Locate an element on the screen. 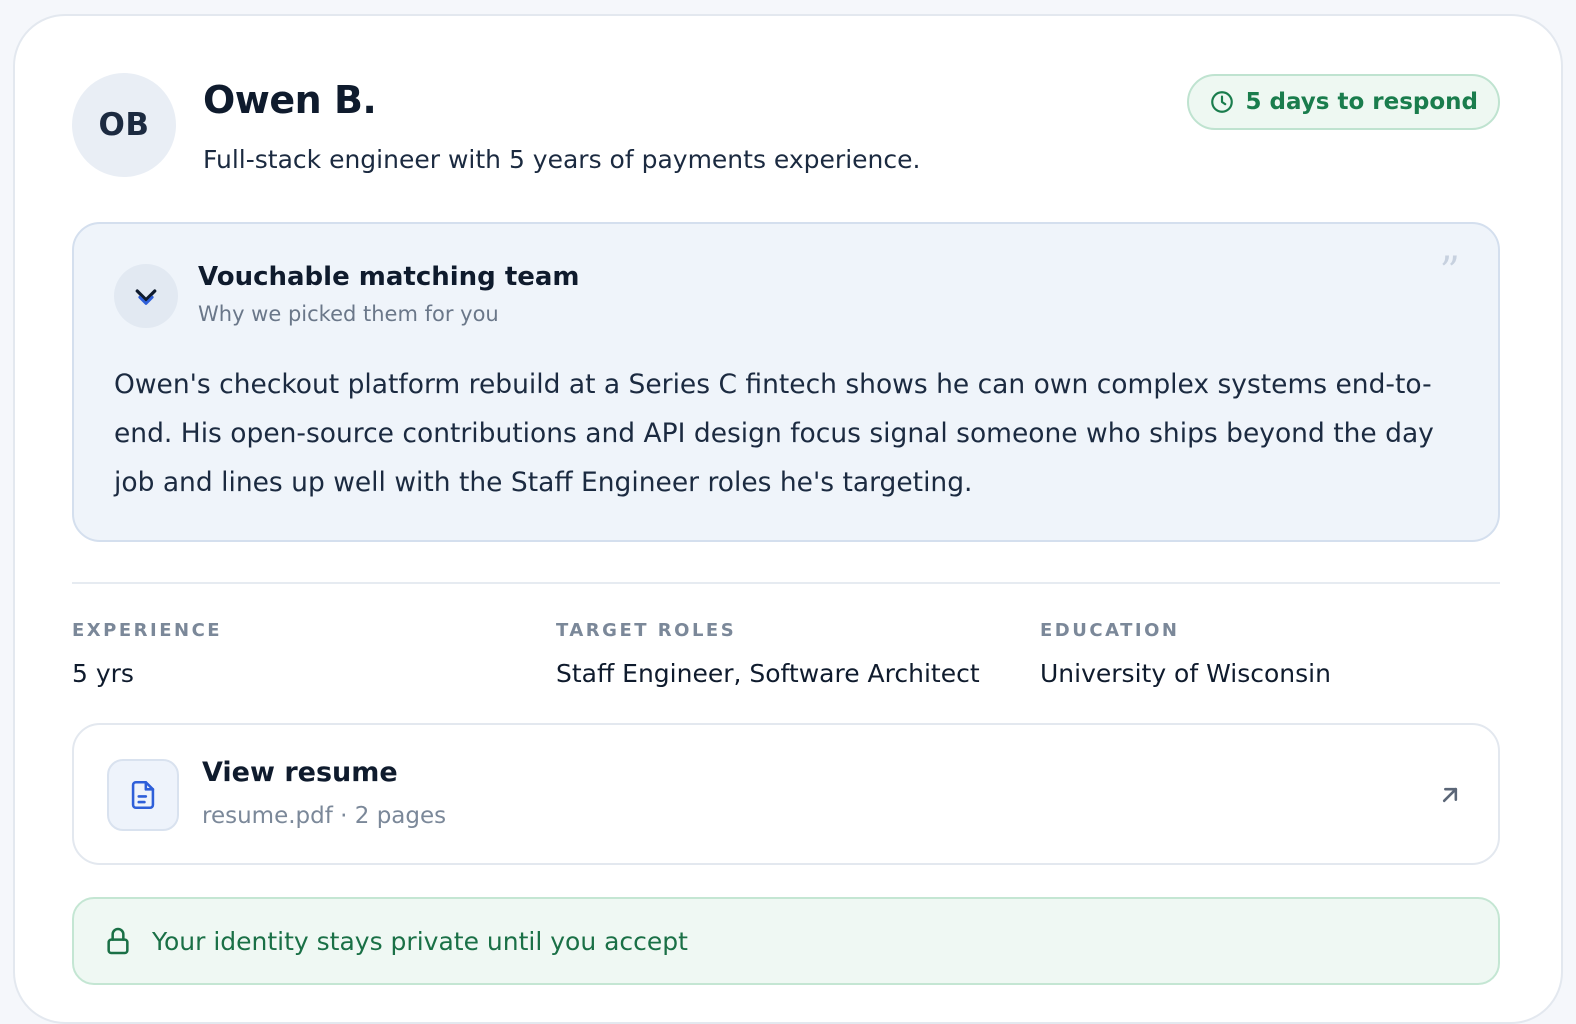 This screenshot has height=1024, width=1576. fact-value: University of Wisconsin is located at coordinates (1185, 673).